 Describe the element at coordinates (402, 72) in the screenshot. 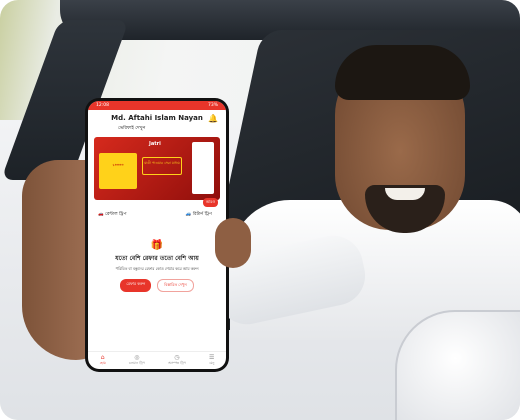

I see `man-hair` at that location.